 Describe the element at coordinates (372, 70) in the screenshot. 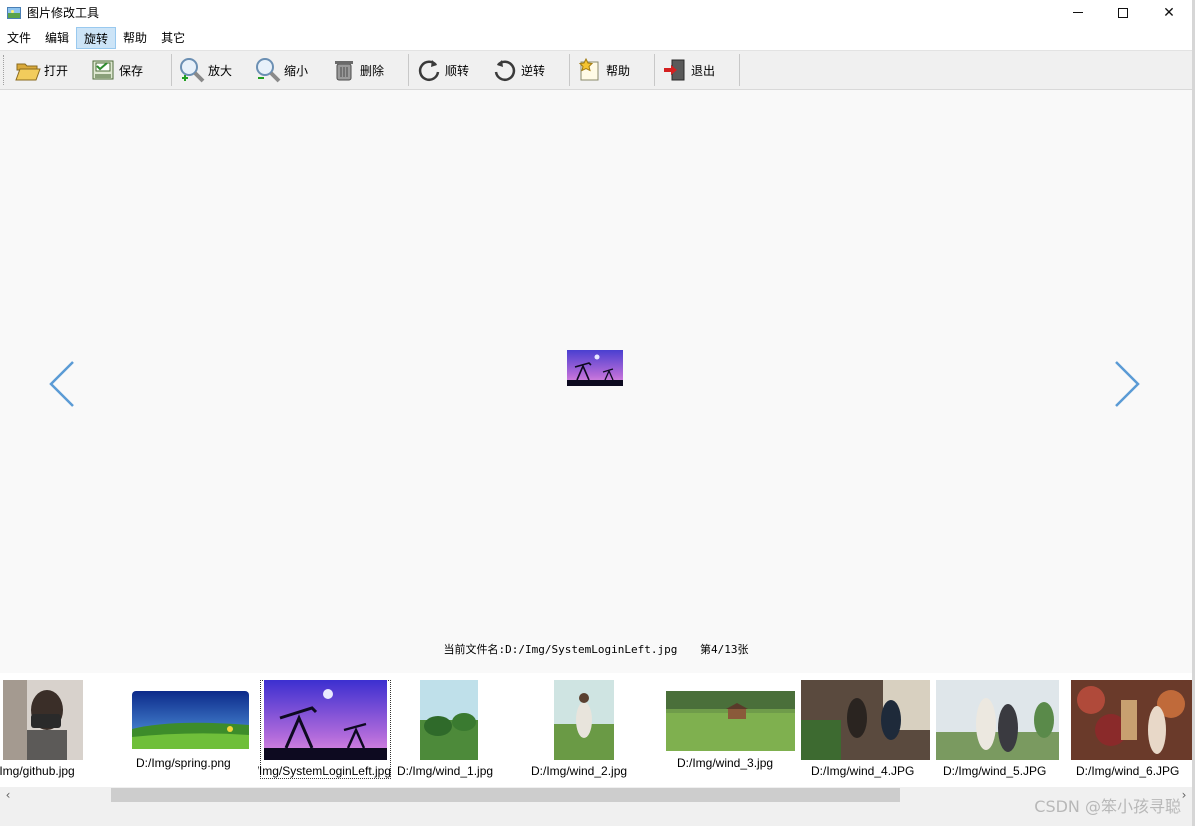

I see `delete-label: 删除` at that location.